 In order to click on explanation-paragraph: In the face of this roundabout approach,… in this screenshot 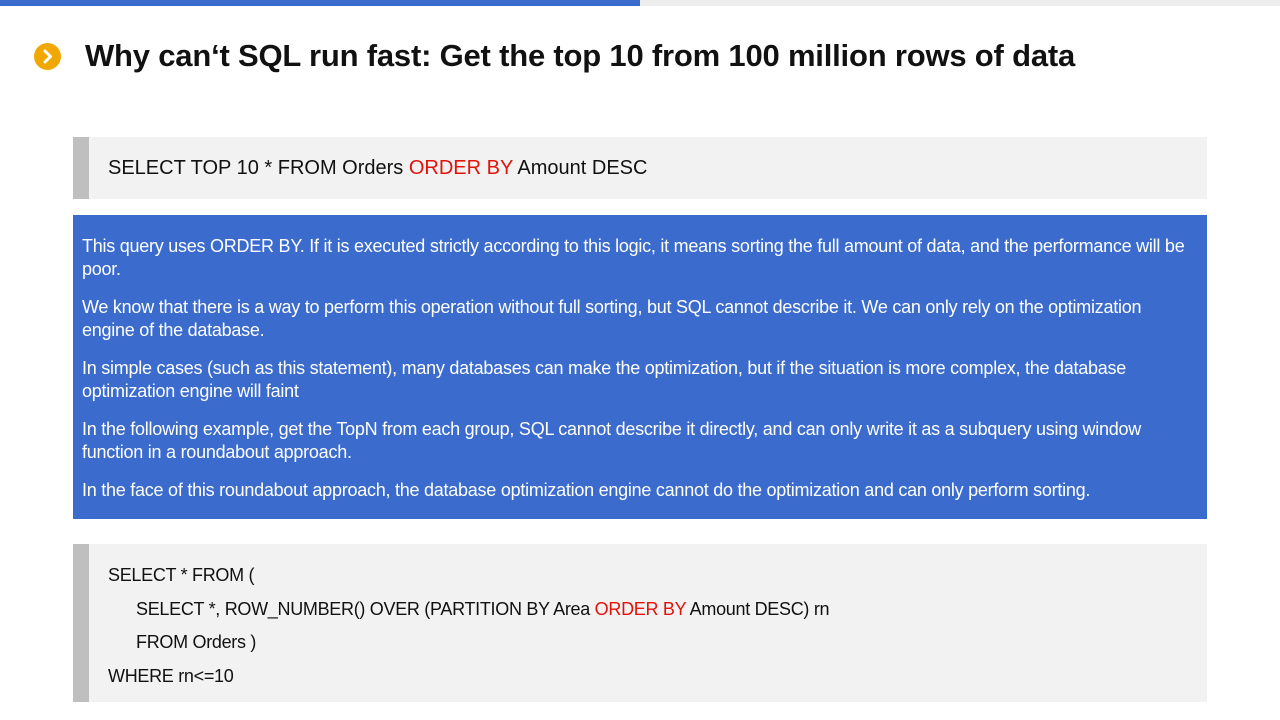, I will do `click(586, 490)`.